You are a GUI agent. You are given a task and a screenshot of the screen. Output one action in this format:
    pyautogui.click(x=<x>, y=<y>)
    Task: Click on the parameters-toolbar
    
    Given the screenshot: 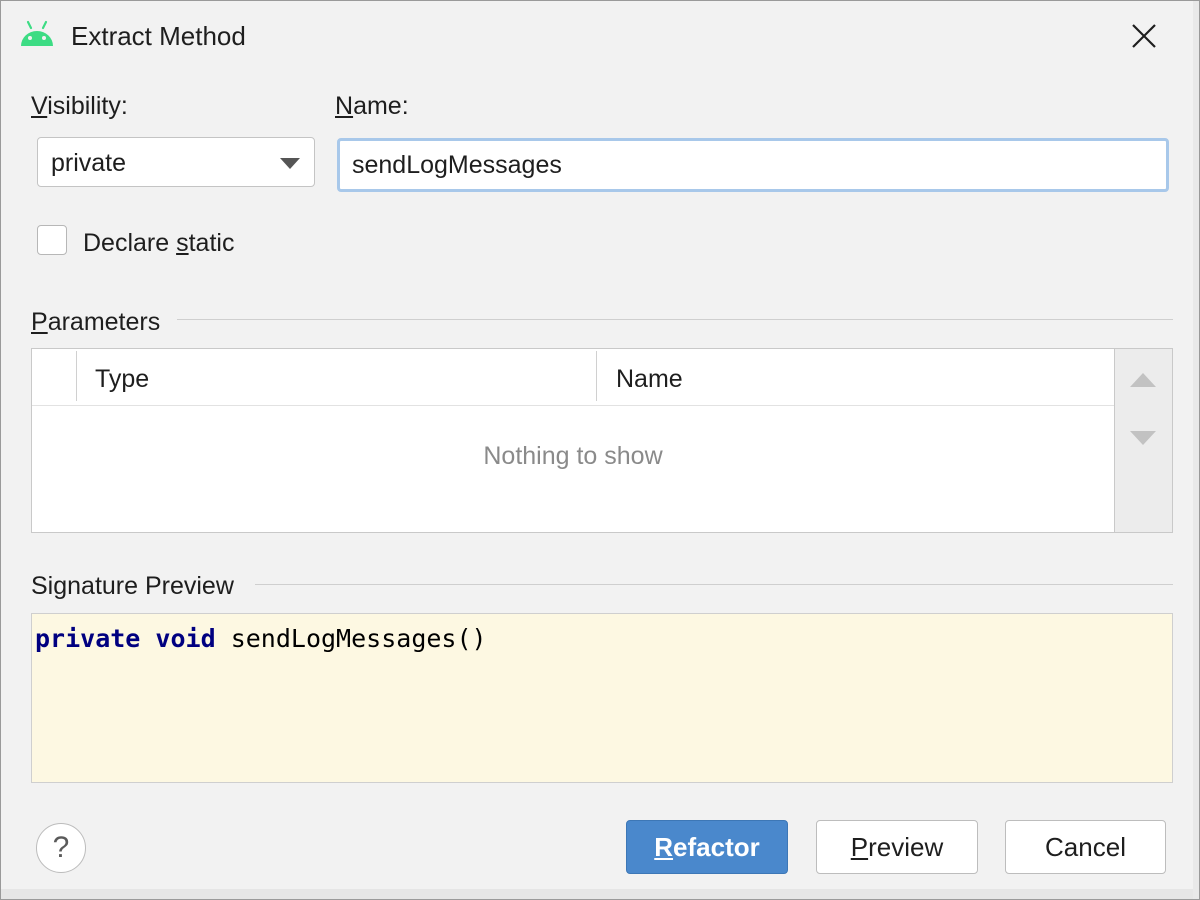 What is the action you would take?
    pyautogui.click(x=1144, y=440)
    